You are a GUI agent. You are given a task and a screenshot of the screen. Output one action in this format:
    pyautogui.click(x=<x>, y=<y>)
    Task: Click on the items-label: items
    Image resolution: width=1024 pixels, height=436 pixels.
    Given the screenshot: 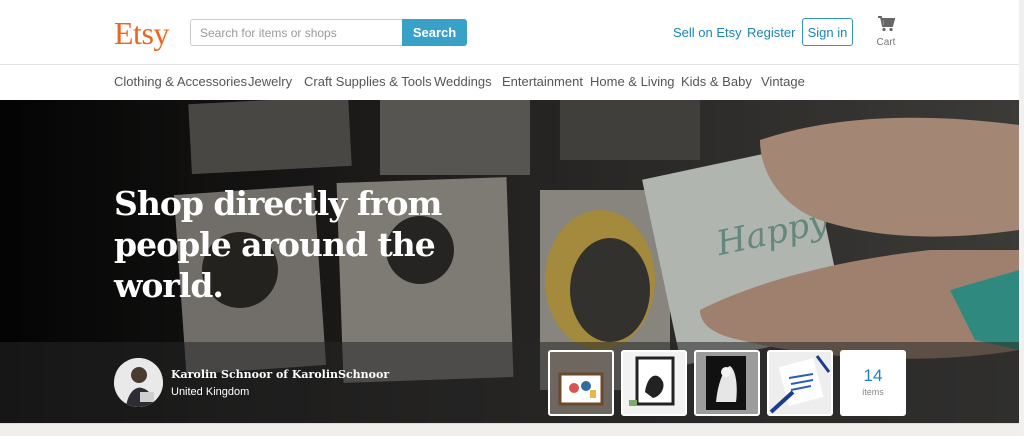 What is the action you would take?
    pyautogui.click(x=873, y=392)
    